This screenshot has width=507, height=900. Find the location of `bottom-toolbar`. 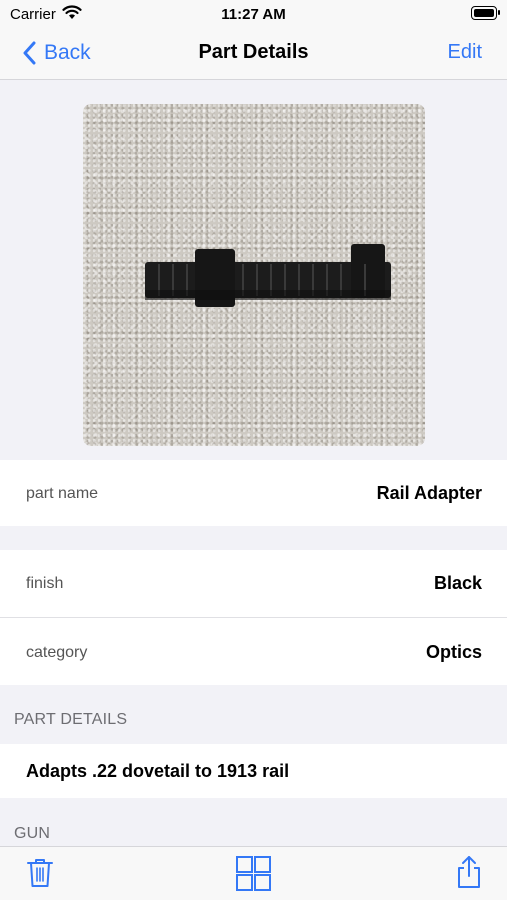

bottom-toolbar is located at coordinates (253, 873).